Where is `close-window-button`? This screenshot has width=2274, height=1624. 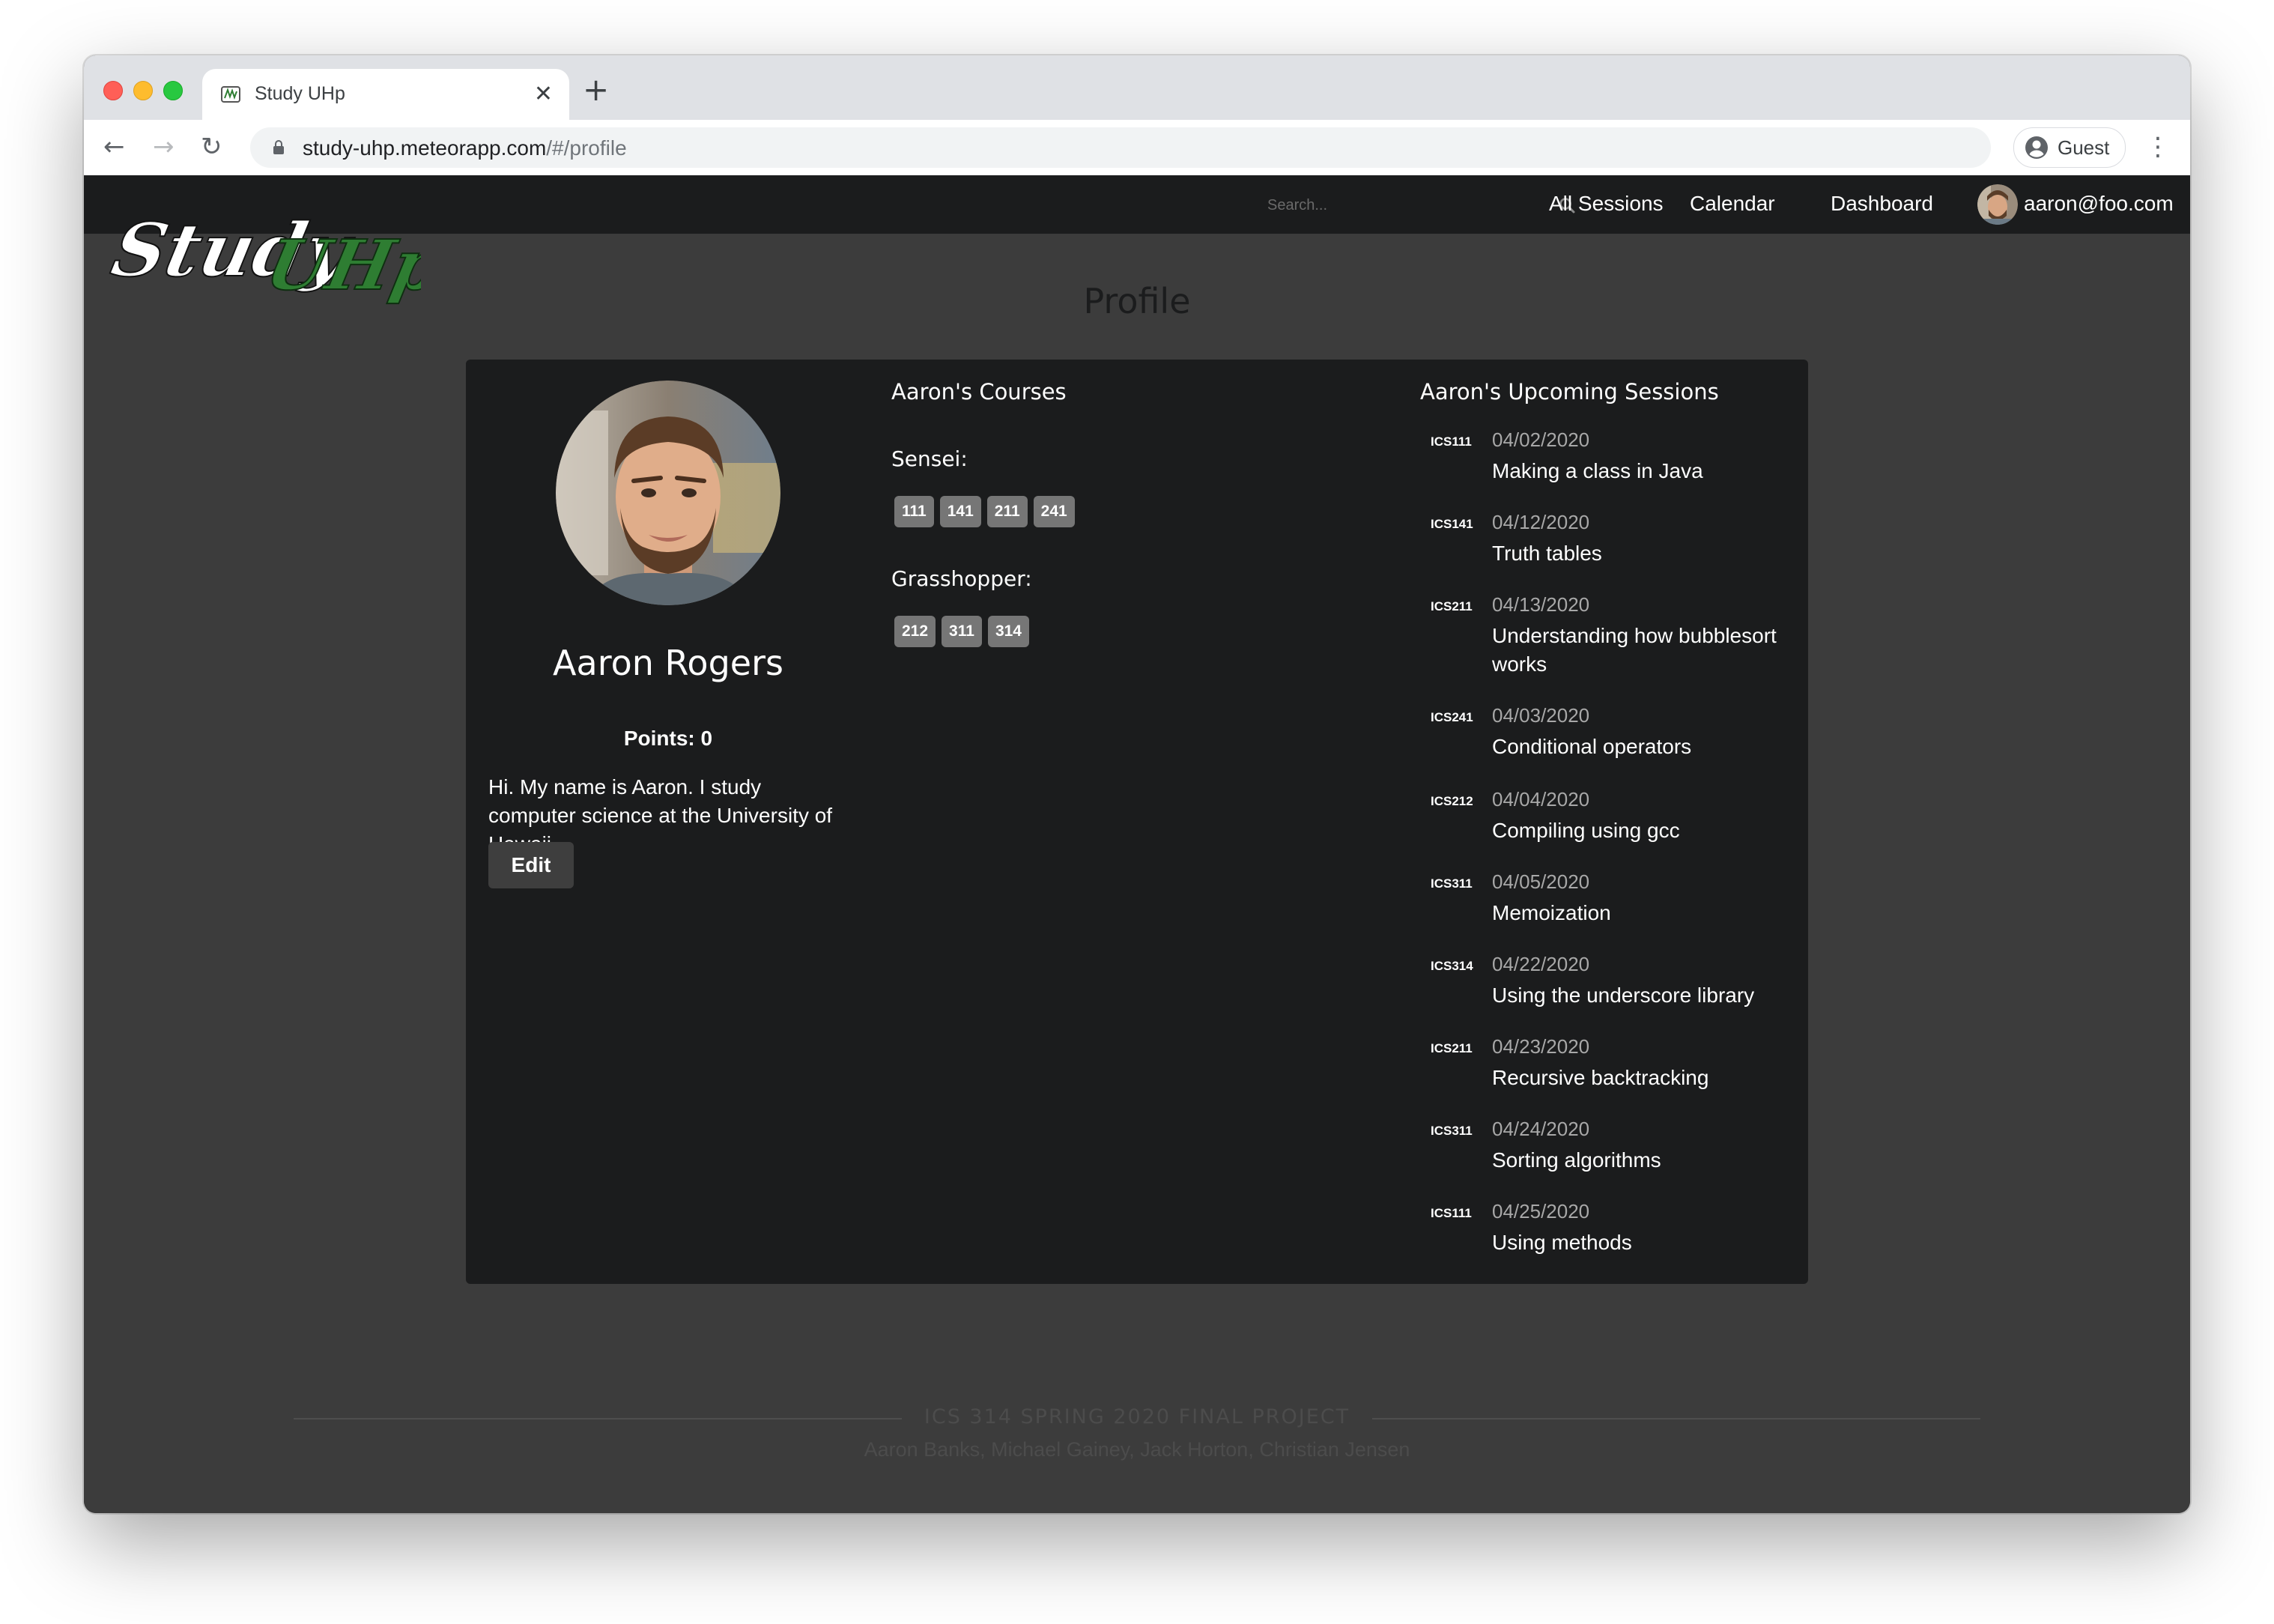 close-window-button is located at coordinates (113, 90).